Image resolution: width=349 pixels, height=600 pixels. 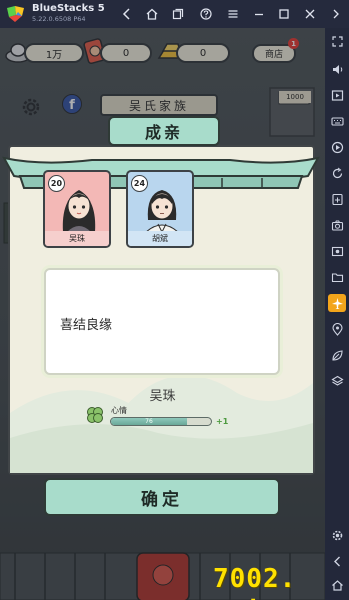 I want to click on maximize-icon, so click(x=284, y=14).